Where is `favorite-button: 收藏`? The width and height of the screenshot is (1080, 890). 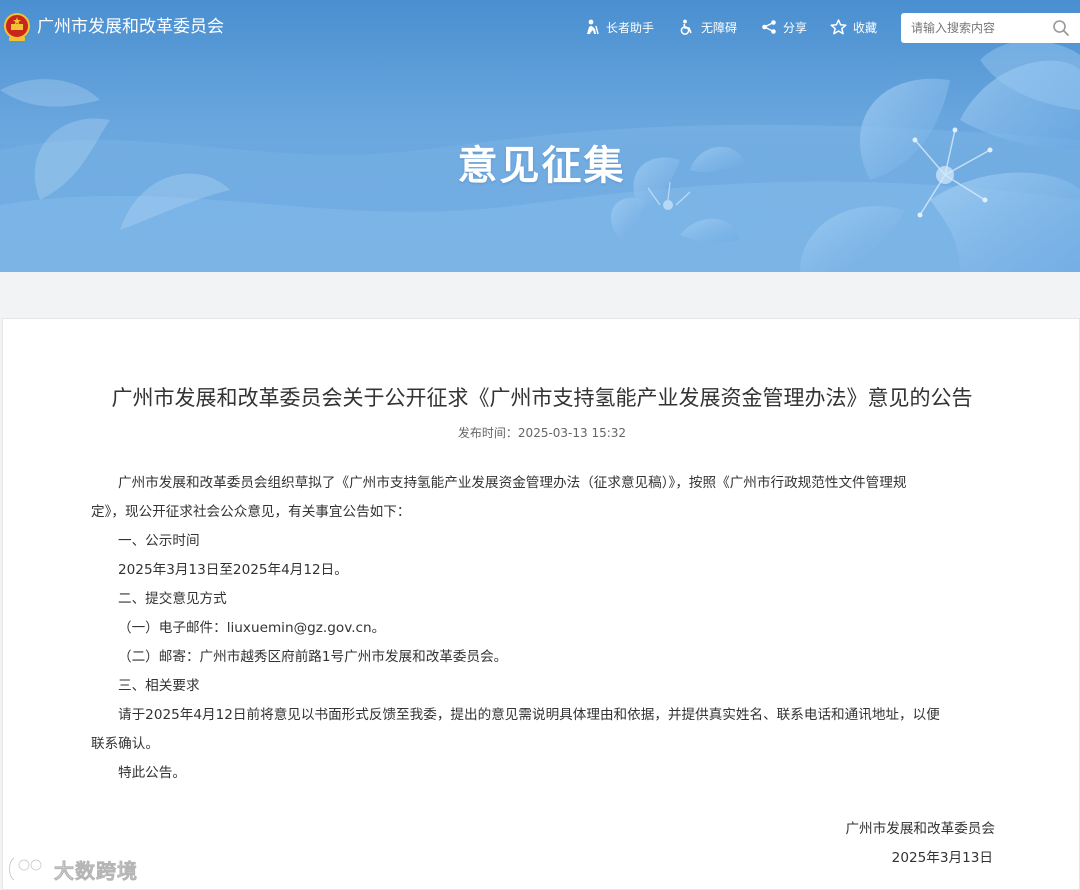
favorite-button: 收藏 is located at coordinates (853, 27).